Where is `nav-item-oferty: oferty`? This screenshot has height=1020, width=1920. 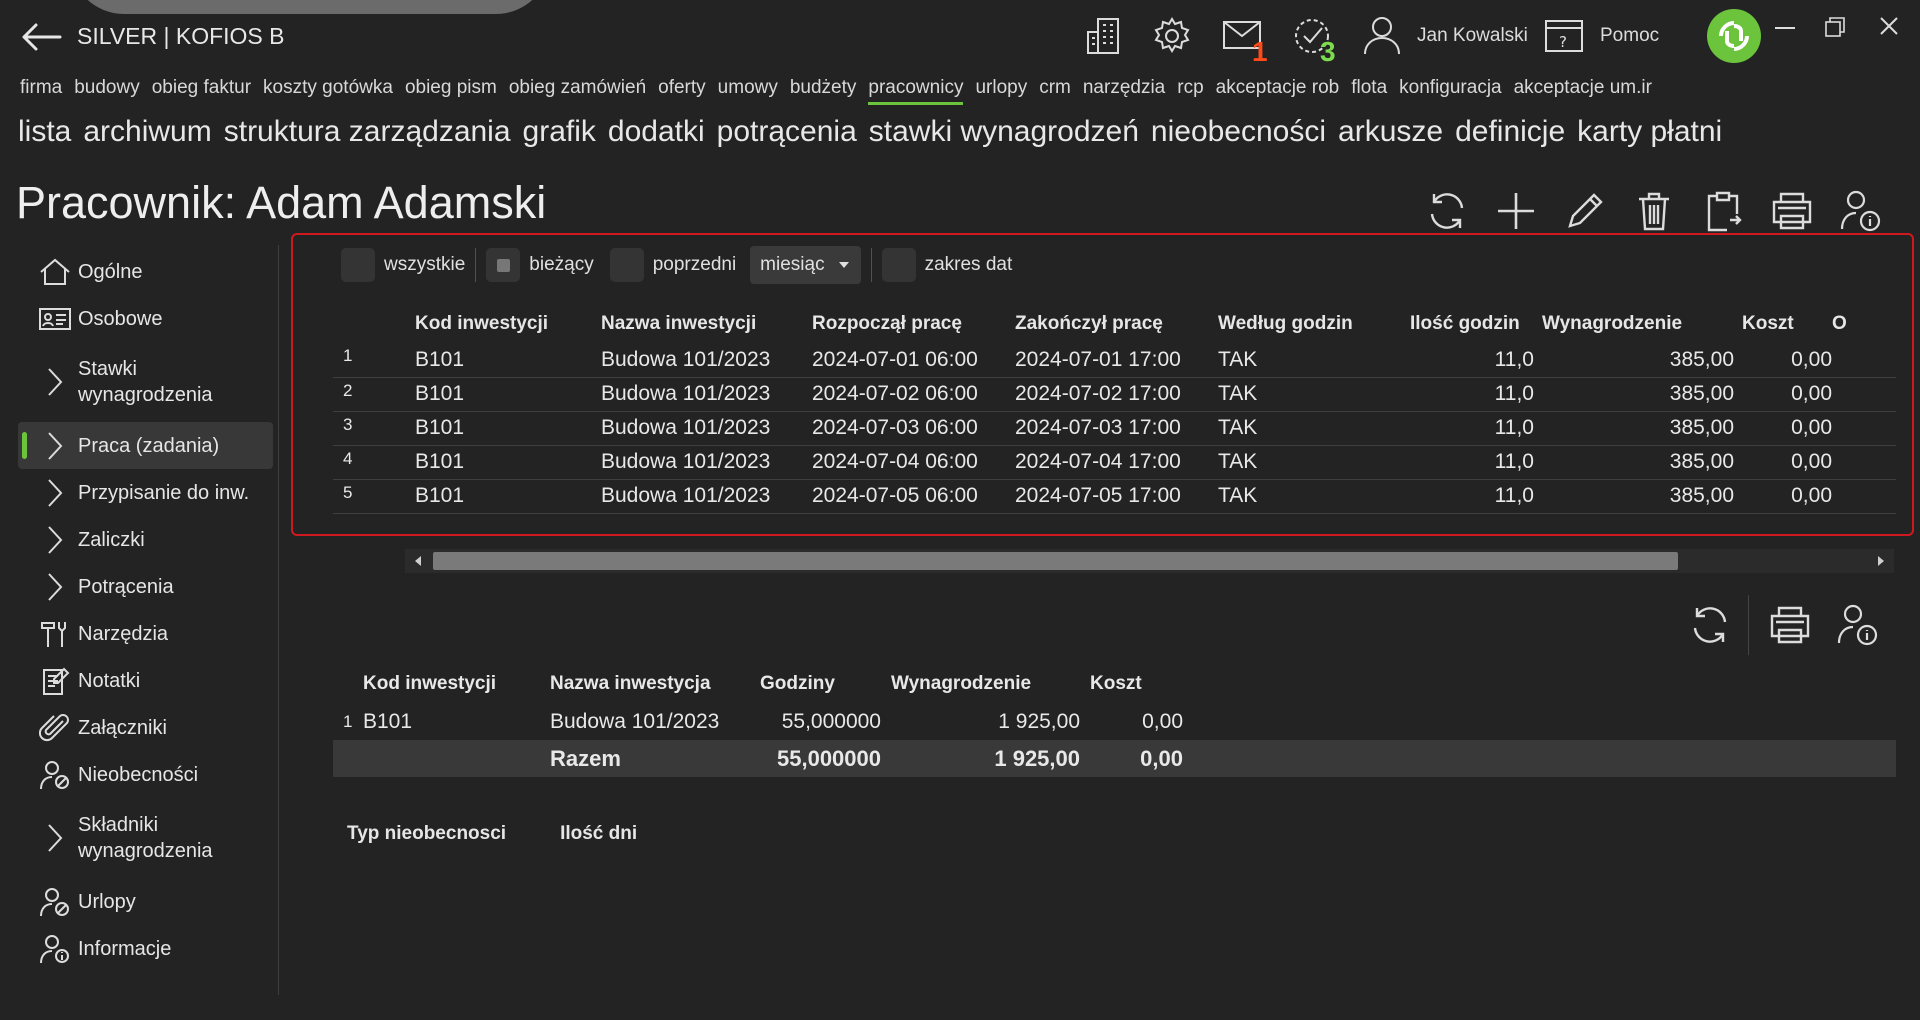 nav-item-oferty: oferty is located at coordinates (682, 88).